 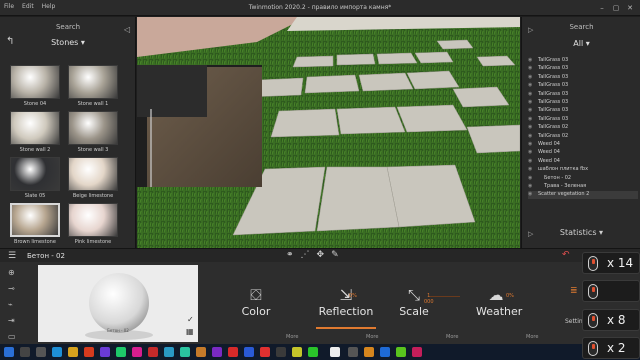 What do you see at coordinates (616, 8) in the screenshot?
I see `maximize-icon: ▢` at bounding box center [616, 8].